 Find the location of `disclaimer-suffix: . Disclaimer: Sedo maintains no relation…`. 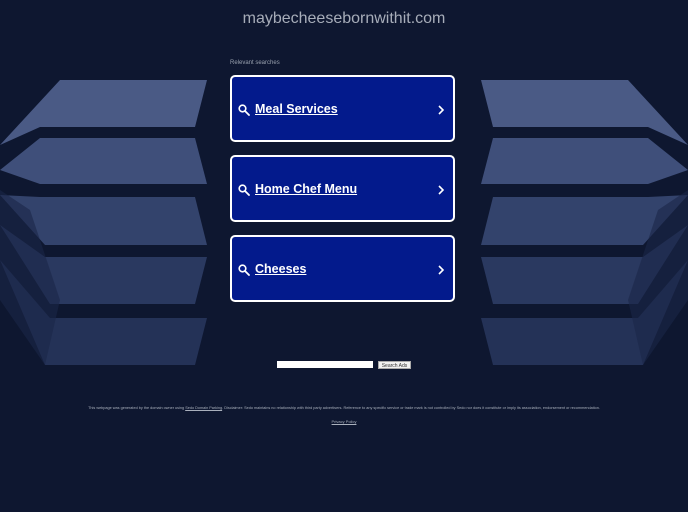

disclaimer-suffix: . Disclaimer: Sedo maintains no relation… is located at coordinates (411, 408).